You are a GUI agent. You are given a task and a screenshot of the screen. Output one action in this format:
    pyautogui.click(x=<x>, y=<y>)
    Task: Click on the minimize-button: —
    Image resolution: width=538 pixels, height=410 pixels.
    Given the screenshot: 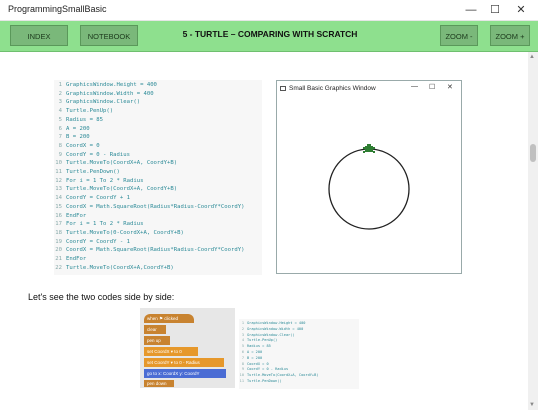 What is the action you would take?
    pyautogui.click(x=471, y=10)
    